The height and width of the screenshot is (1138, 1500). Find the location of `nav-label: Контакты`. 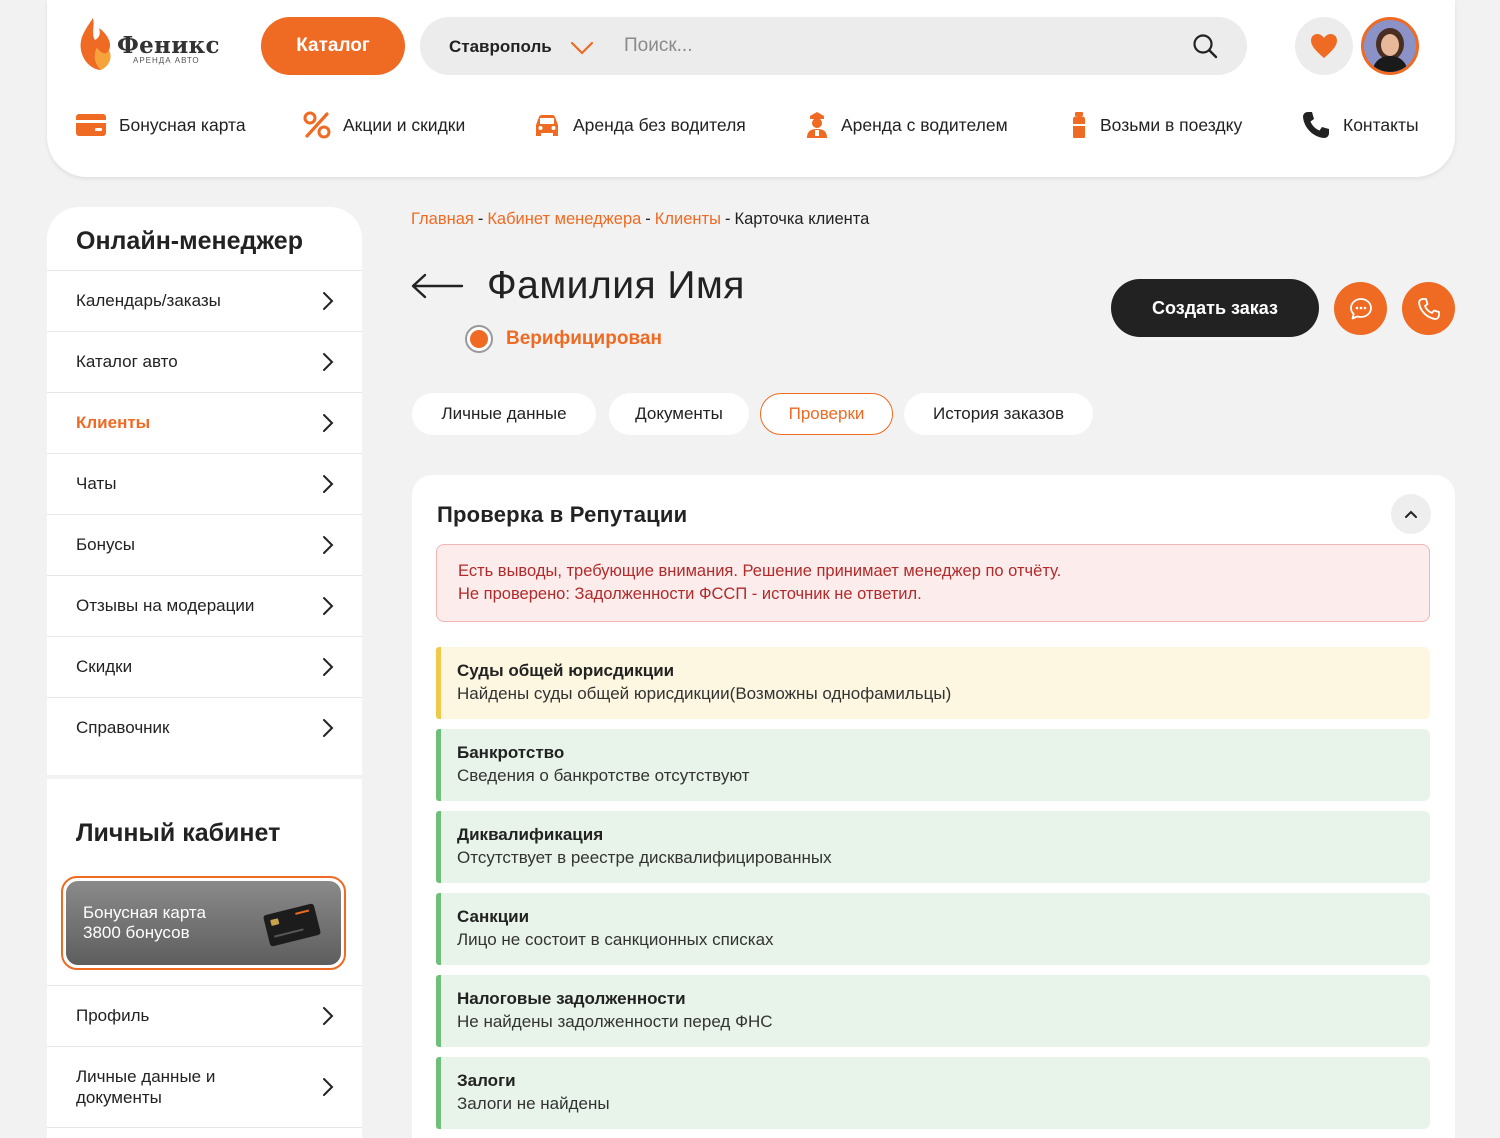

nav-label: Контакты is located at coordinates (1381, 124).